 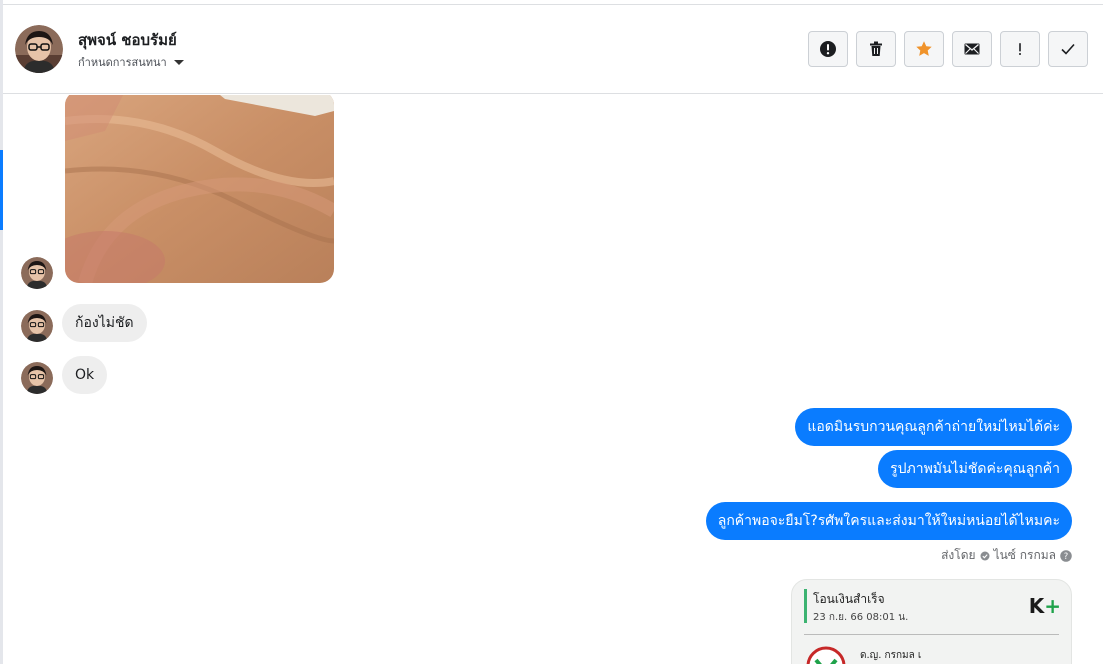 I want to click on checkmark-icon, so click(x=1068, y=49).